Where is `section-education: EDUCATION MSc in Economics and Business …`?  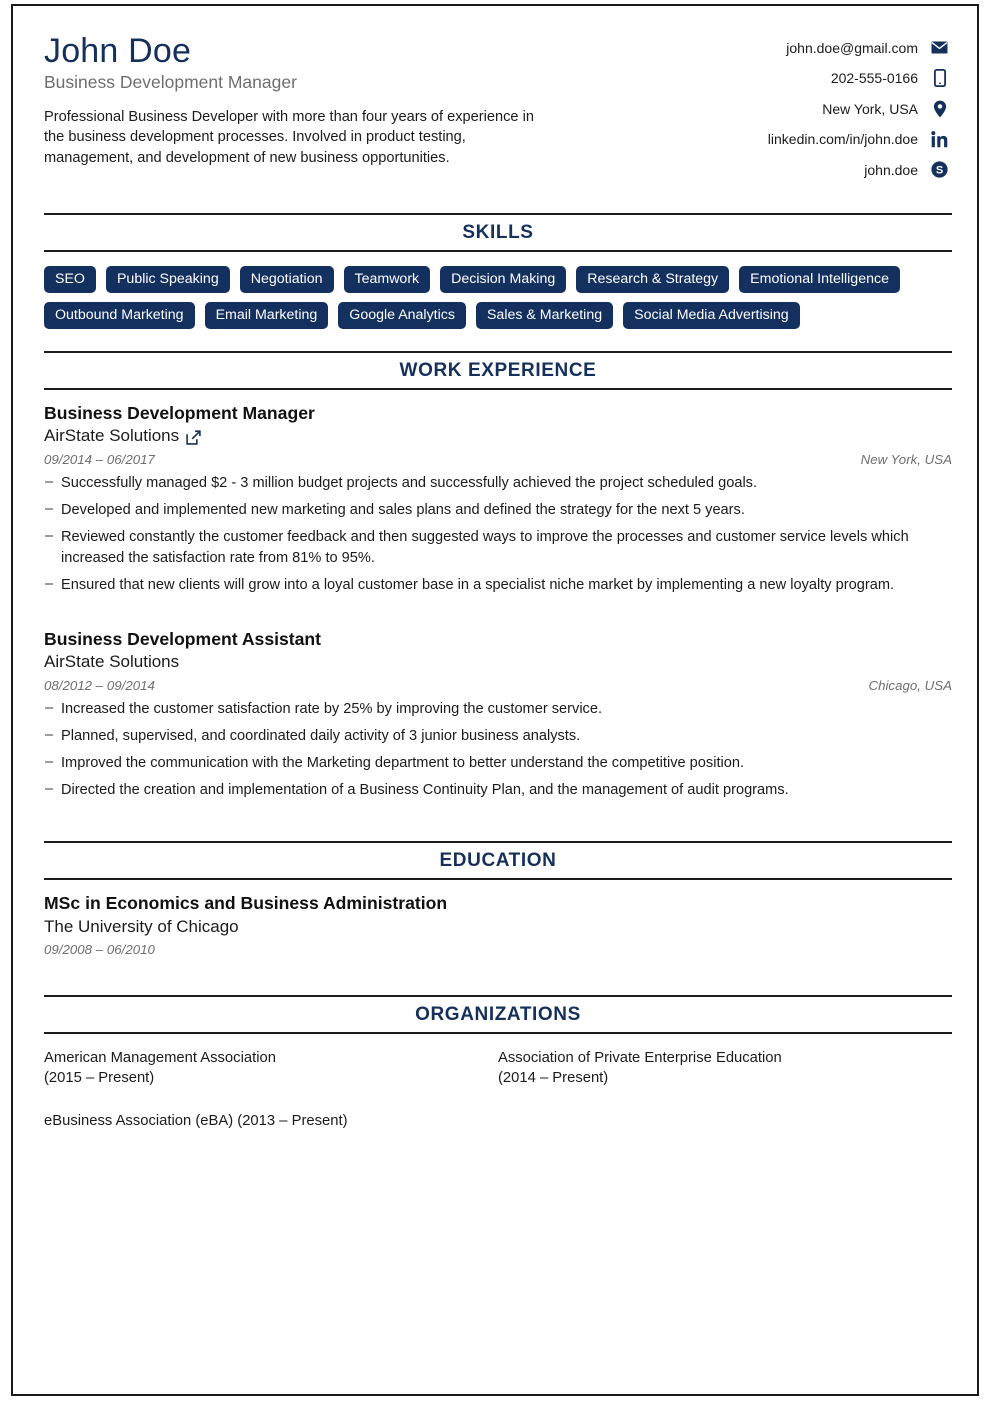 section-education: EDUCATION MSc in Economics and Business … is located at coordinates (498, 898).